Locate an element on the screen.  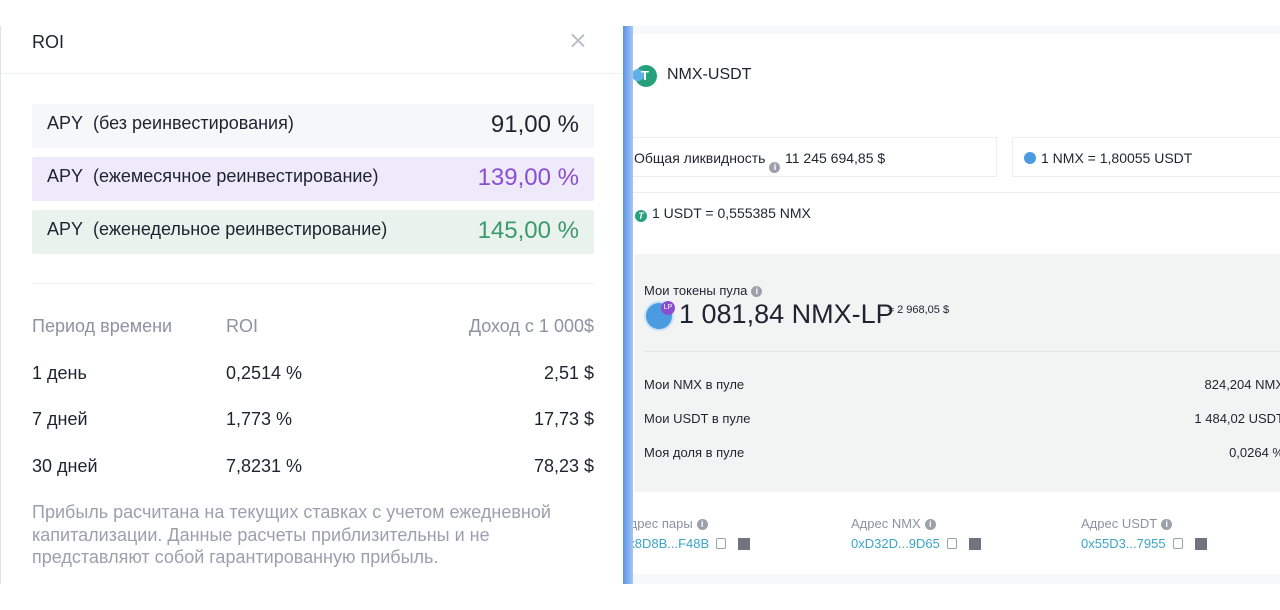
pair-address: Адрес парыi 0x8D8B...F48B is located at coordinates (692, 533).